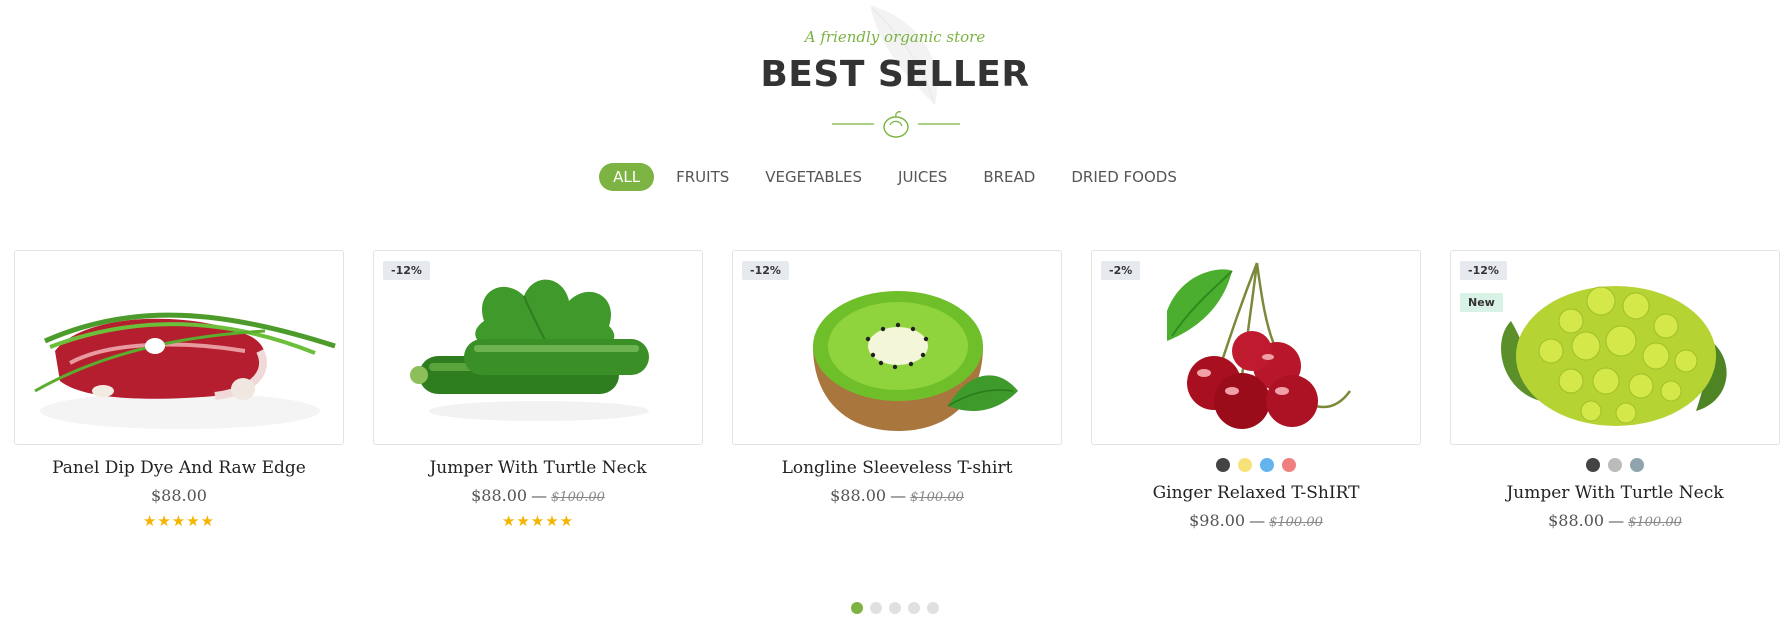 The image size is (1790, 626). What do you see at coordinates (1614, 356) in the screenshot?
I see `romanesco-image` at bounding box center [1614, 356].